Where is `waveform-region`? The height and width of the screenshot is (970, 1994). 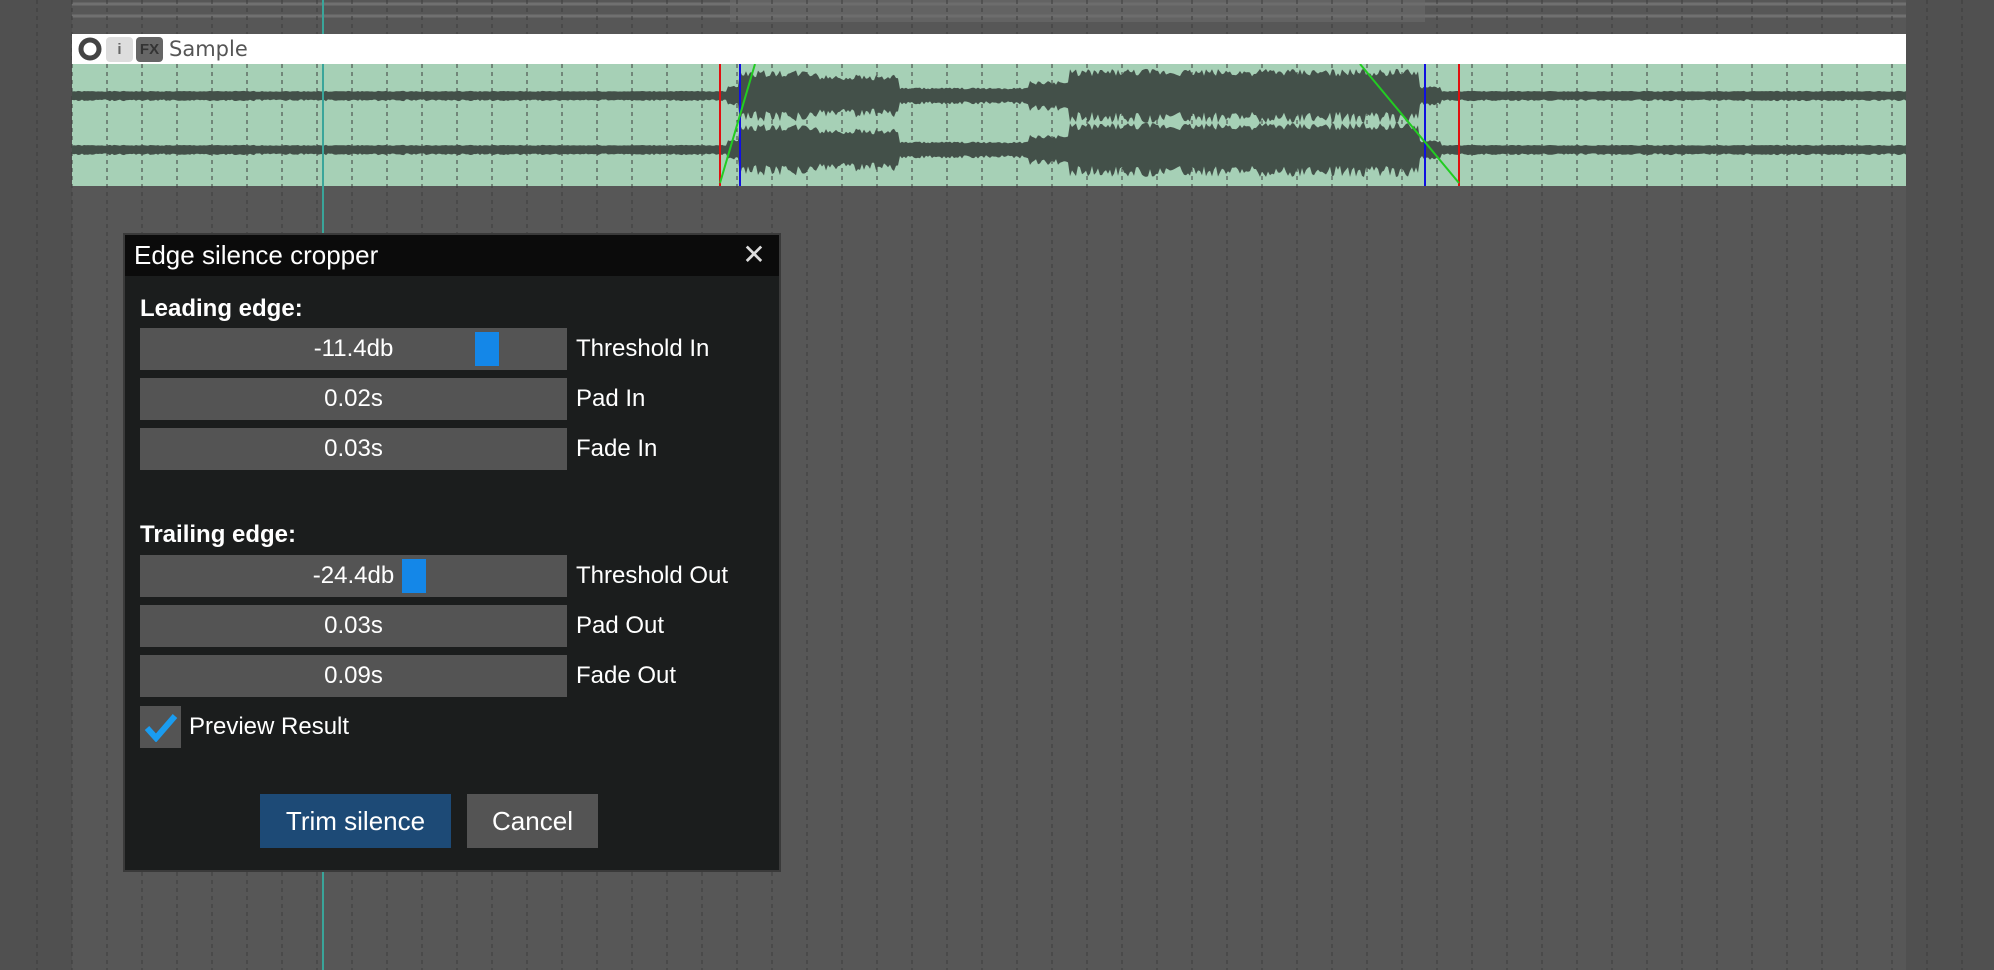 waveform-region is located at coordinates (989, 125).